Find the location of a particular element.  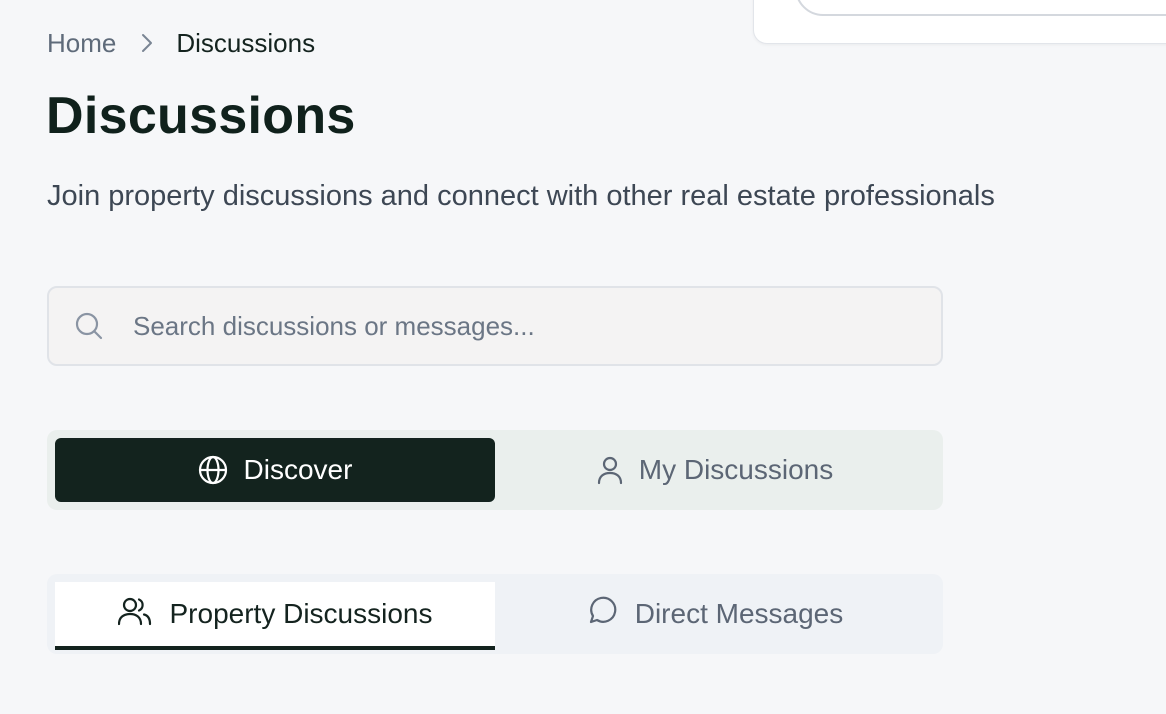

view-toggle: Discover My Discussions is located at coordinates (495, 470).